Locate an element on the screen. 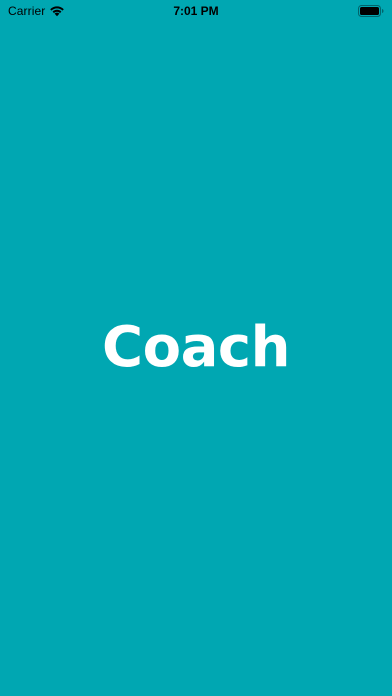 The image size is (392, 696). battery-icon is located at coordinates (371, 11).